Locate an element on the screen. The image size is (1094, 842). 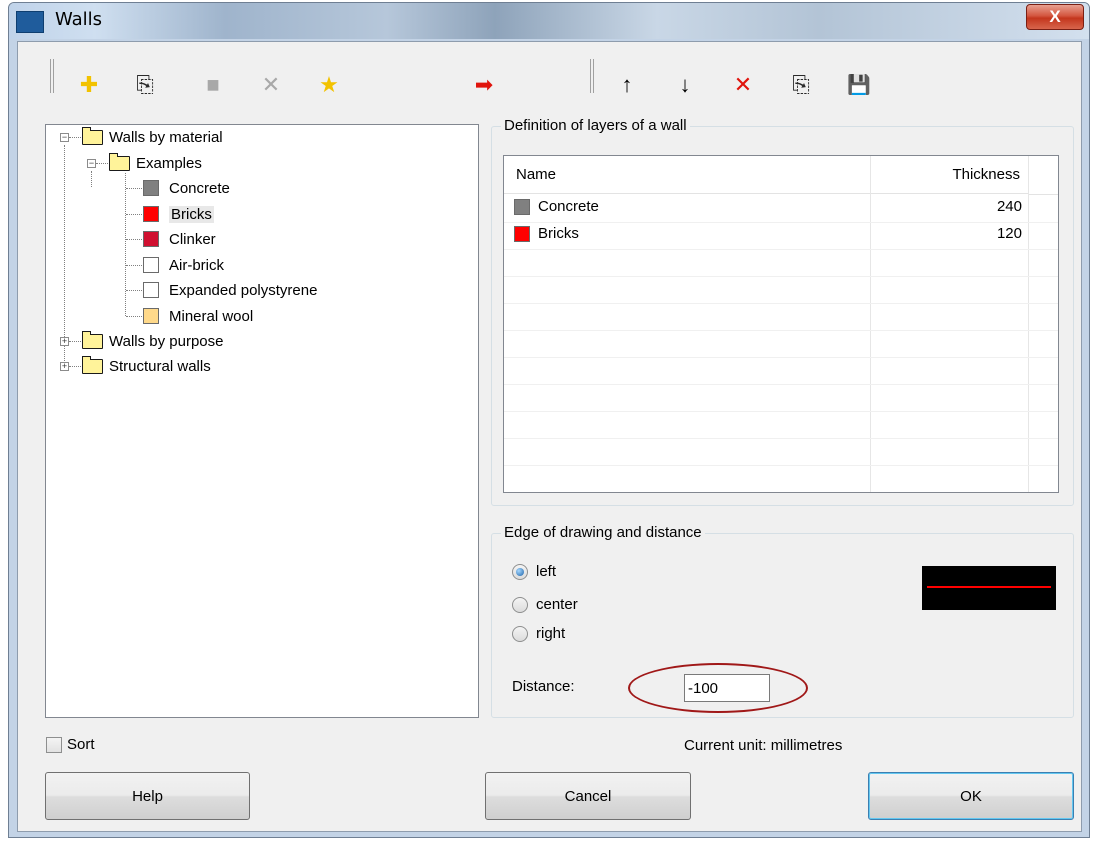
star-icon: ★ is located at coordinates (329, 84).